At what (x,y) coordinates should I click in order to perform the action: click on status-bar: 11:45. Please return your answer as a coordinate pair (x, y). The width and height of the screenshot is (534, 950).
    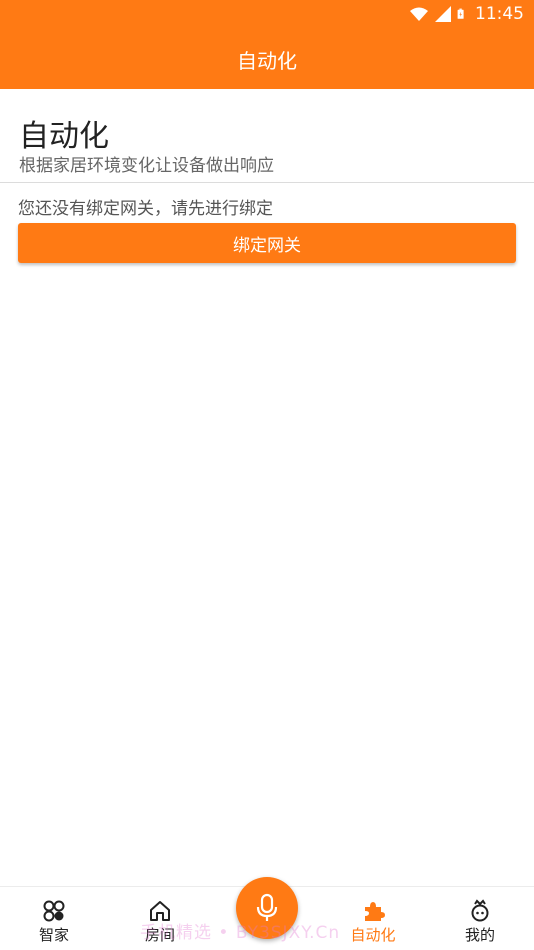
    Looking at the image, I should click on (267, 14).